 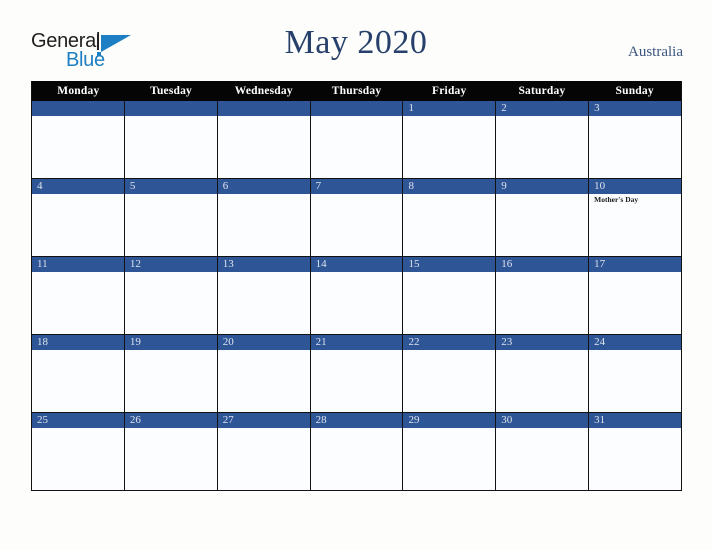 I want to click on day-cell-16: 16, so click(x=543, y=295).